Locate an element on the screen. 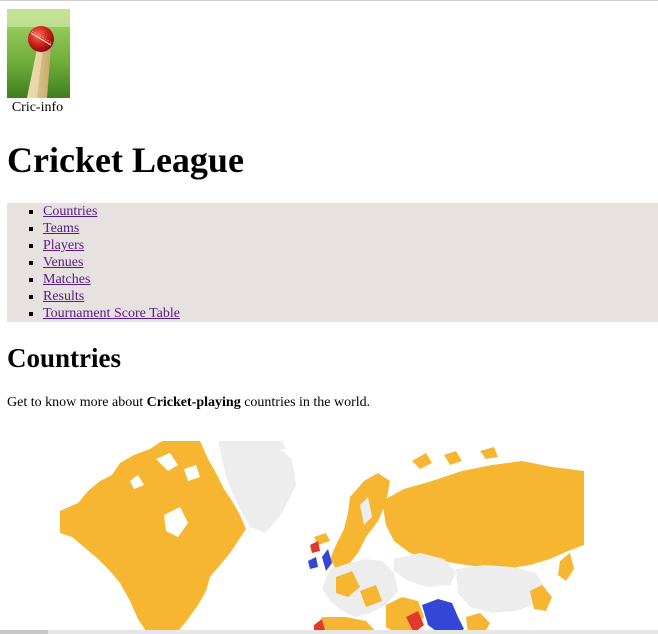 This screenshot has height=634, width=658. horizontal-scrollbar is located at coordinates (329, 632).